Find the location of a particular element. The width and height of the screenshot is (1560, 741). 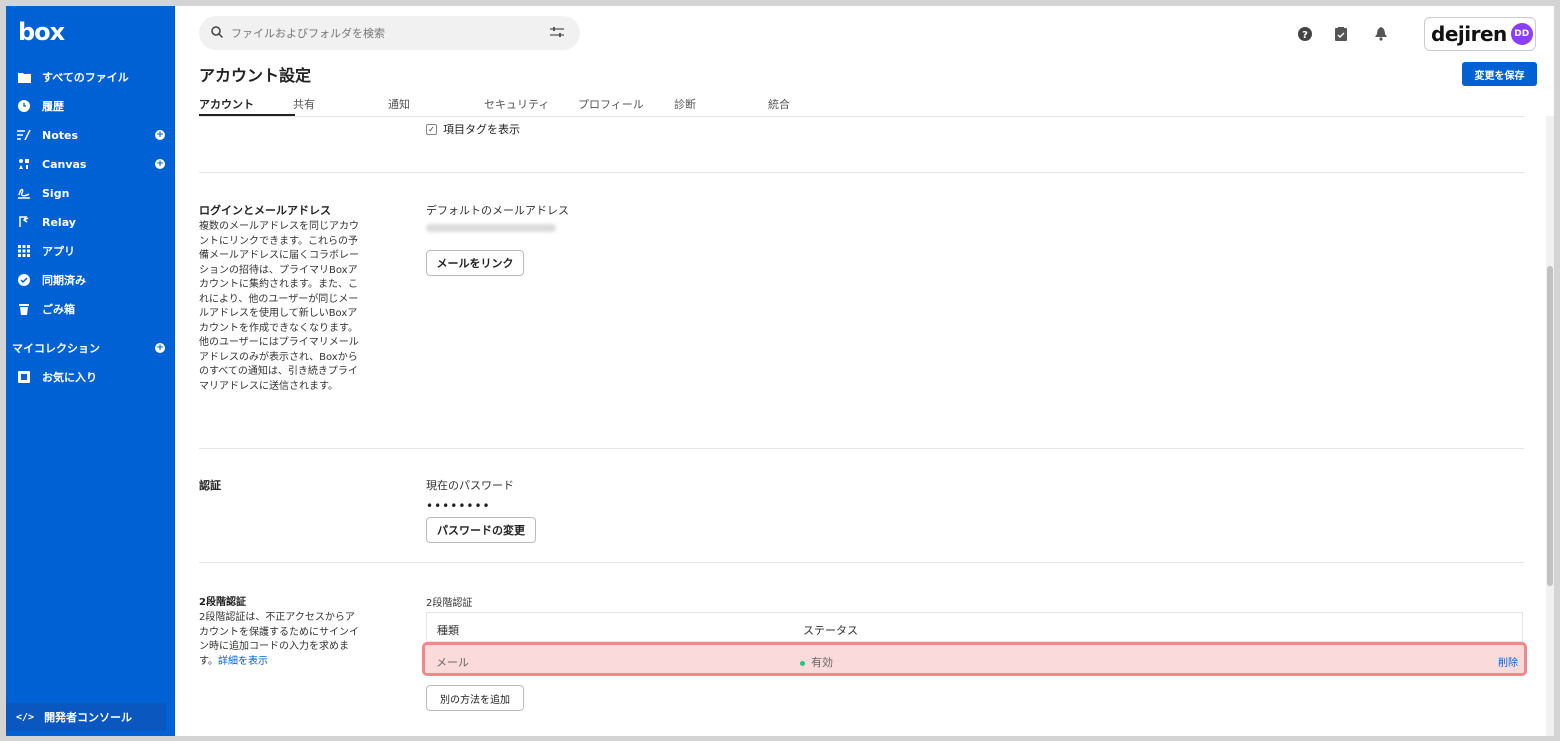

search-icon is located at coordinates (217, 33).